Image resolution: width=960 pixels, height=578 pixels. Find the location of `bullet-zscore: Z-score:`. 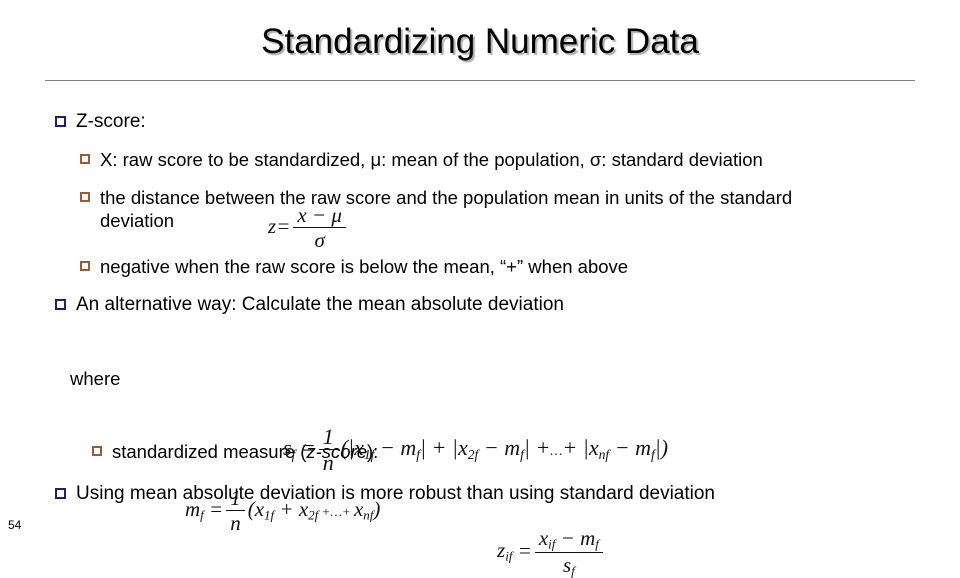

bullet-zscore: Z-score: is located at coordinates (165, 122).